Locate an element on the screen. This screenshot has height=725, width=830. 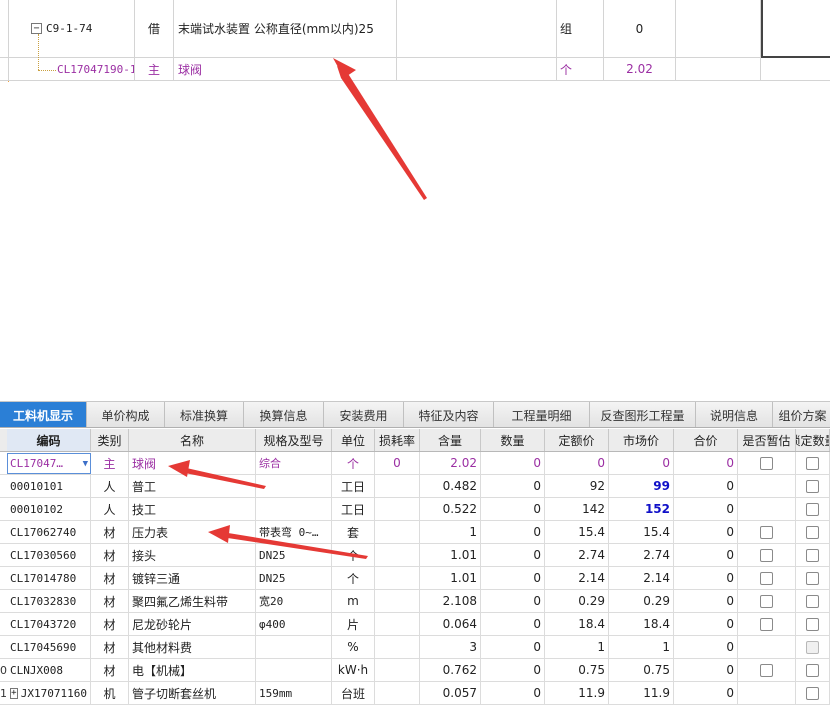
tab-unit-price: 单价构成 is located at coordinates (126, 414).